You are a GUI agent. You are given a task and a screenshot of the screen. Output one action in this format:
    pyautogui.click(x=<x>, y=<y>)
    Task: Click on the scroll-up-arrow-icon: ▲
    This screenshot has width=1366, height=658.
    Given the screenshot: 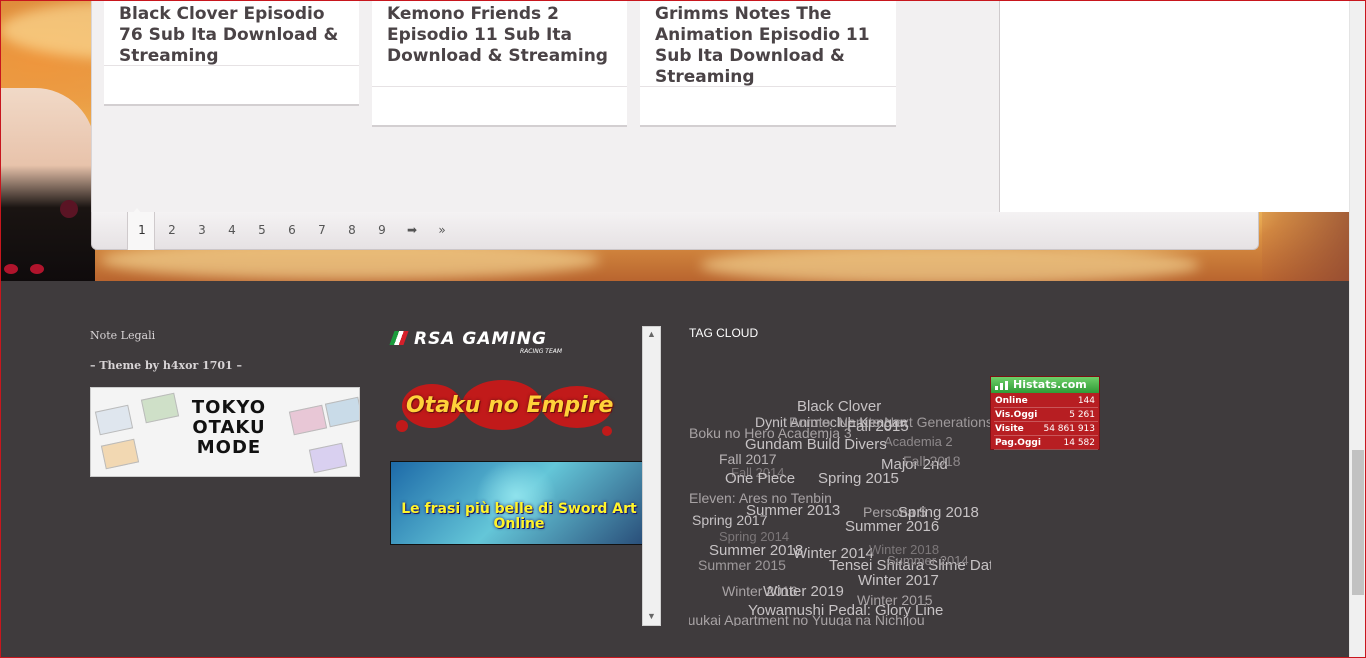 What is the action you would take?
    pyautogui.click(x=651, y=334)
    